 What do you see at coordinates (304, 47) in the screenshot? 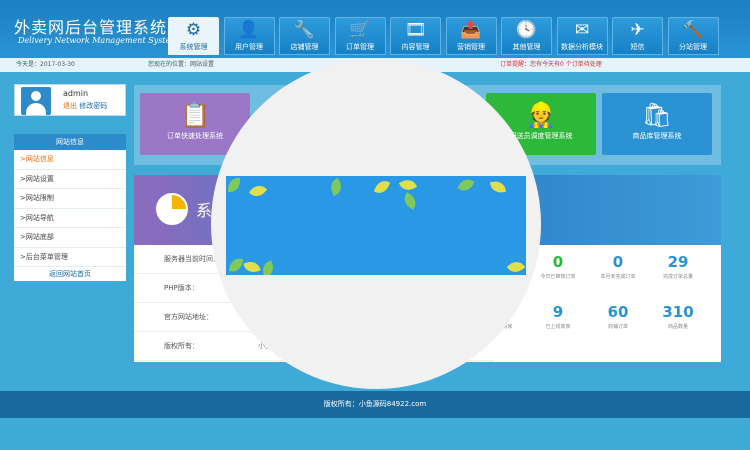
I see `nav-label: 店铺管理` at bounding box center [304, 47].